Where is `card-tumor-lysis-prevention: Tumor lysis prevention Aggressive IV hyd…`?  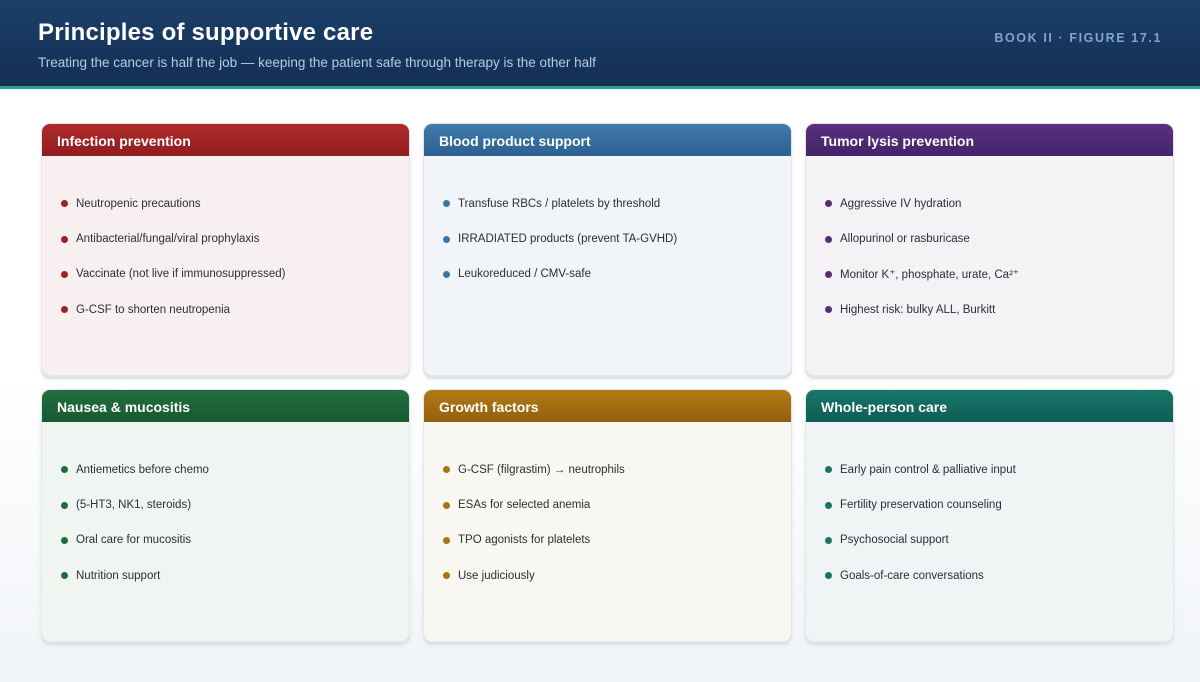
card-tumor-lysis-prevention: Tumor lysis prevention Aggressive IV hyd… is located at coordinates (989, 249).